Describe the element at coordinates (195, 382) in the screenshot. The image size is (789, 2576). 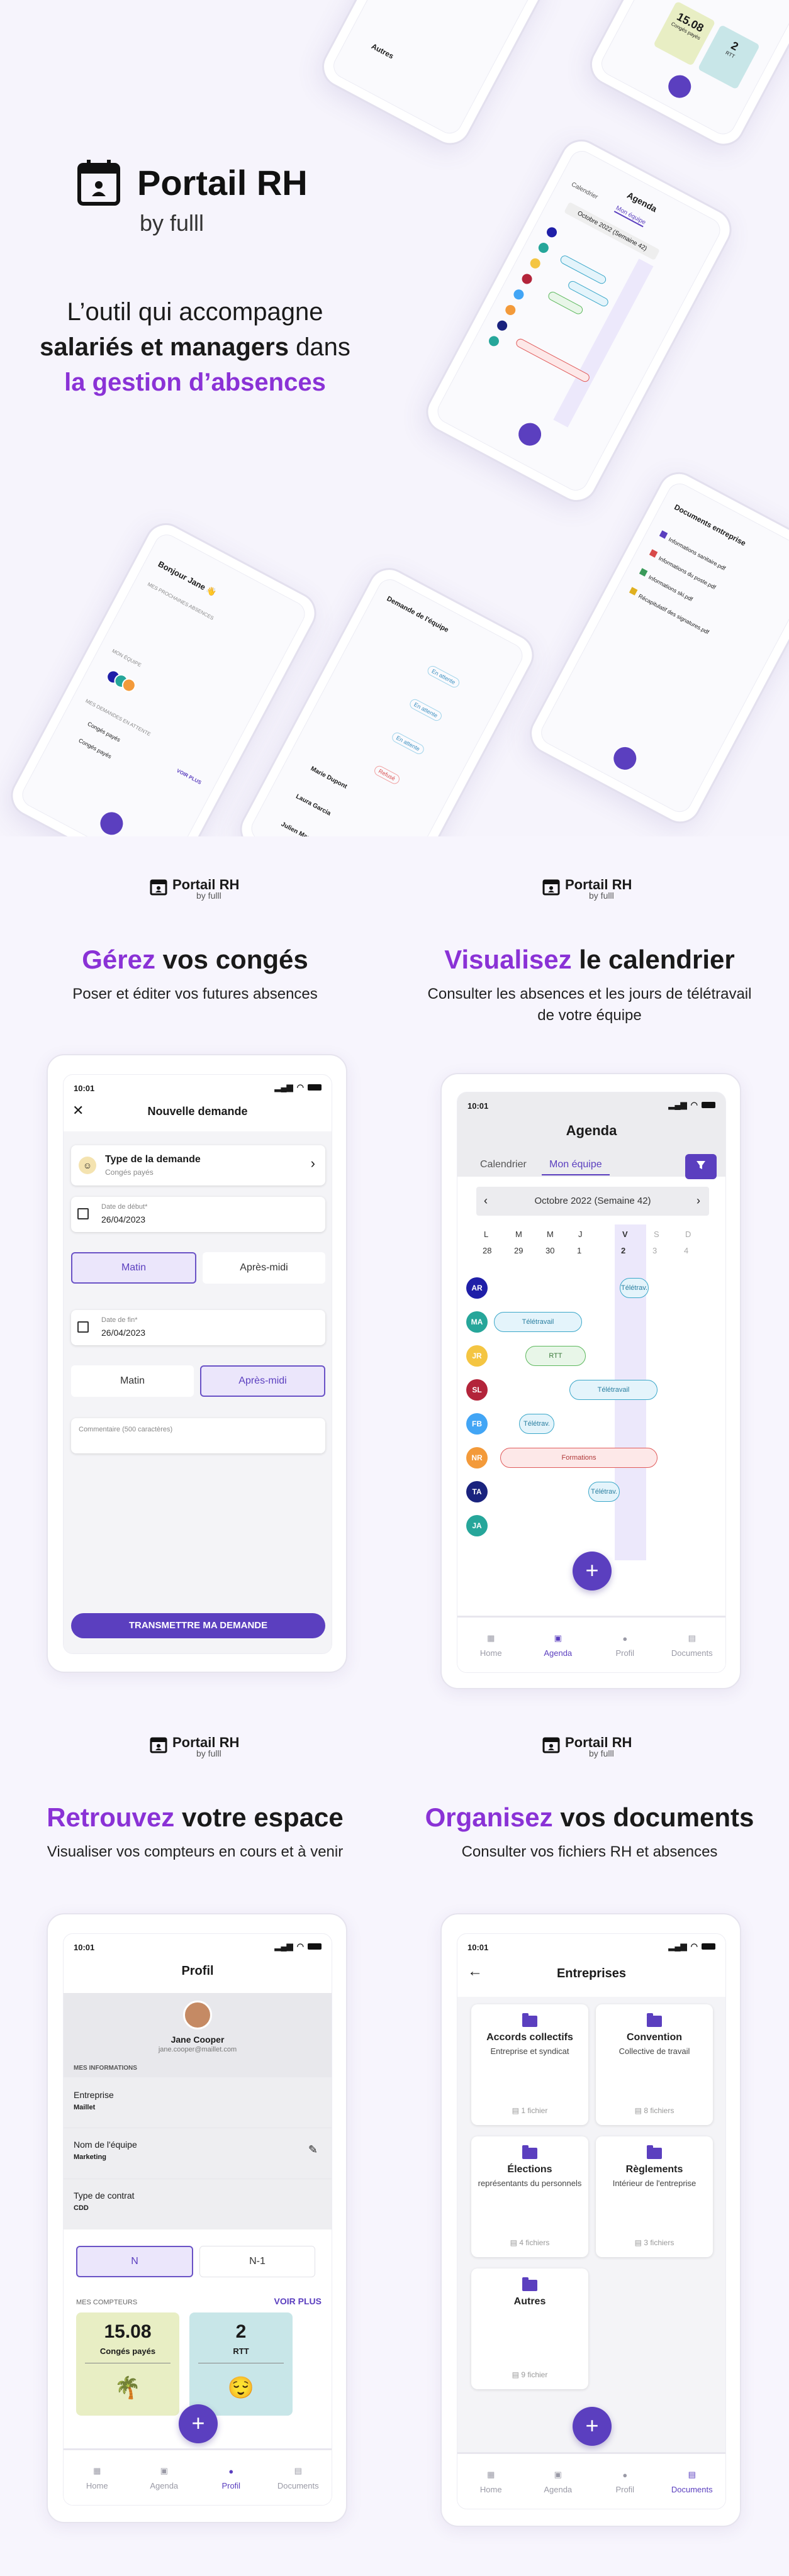
I see `hero-tagline-3: la gestion d’absences` at that location.